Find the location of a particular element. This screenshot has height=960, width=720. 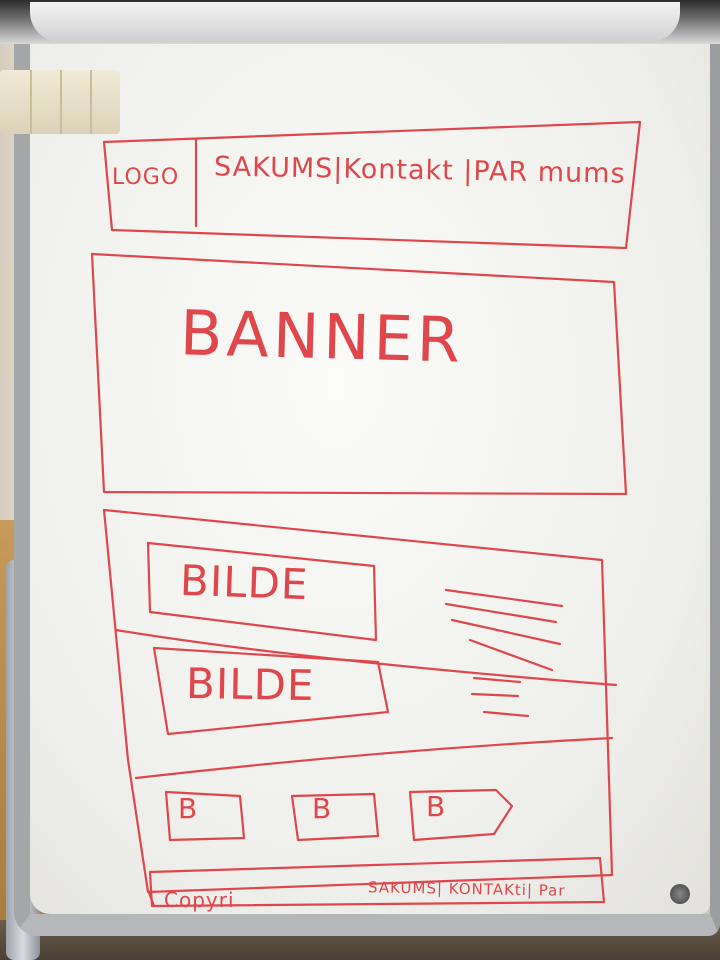

logo-label: LOGO is located at coordinates (146, 177).